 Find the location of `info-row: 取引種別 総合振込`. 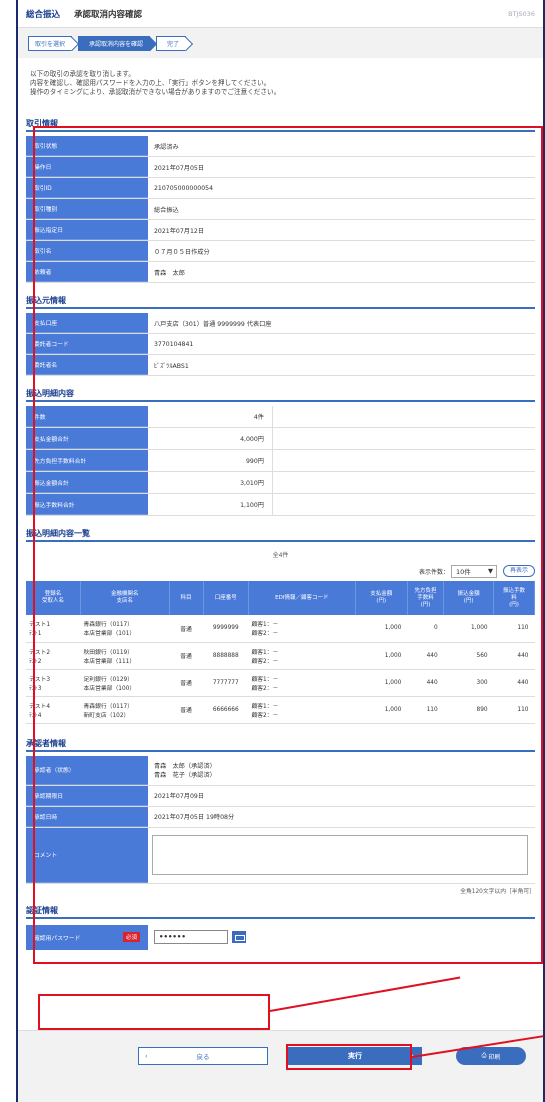

info-row: 取引種別 総合振込 is located at coordinates (280, 209).